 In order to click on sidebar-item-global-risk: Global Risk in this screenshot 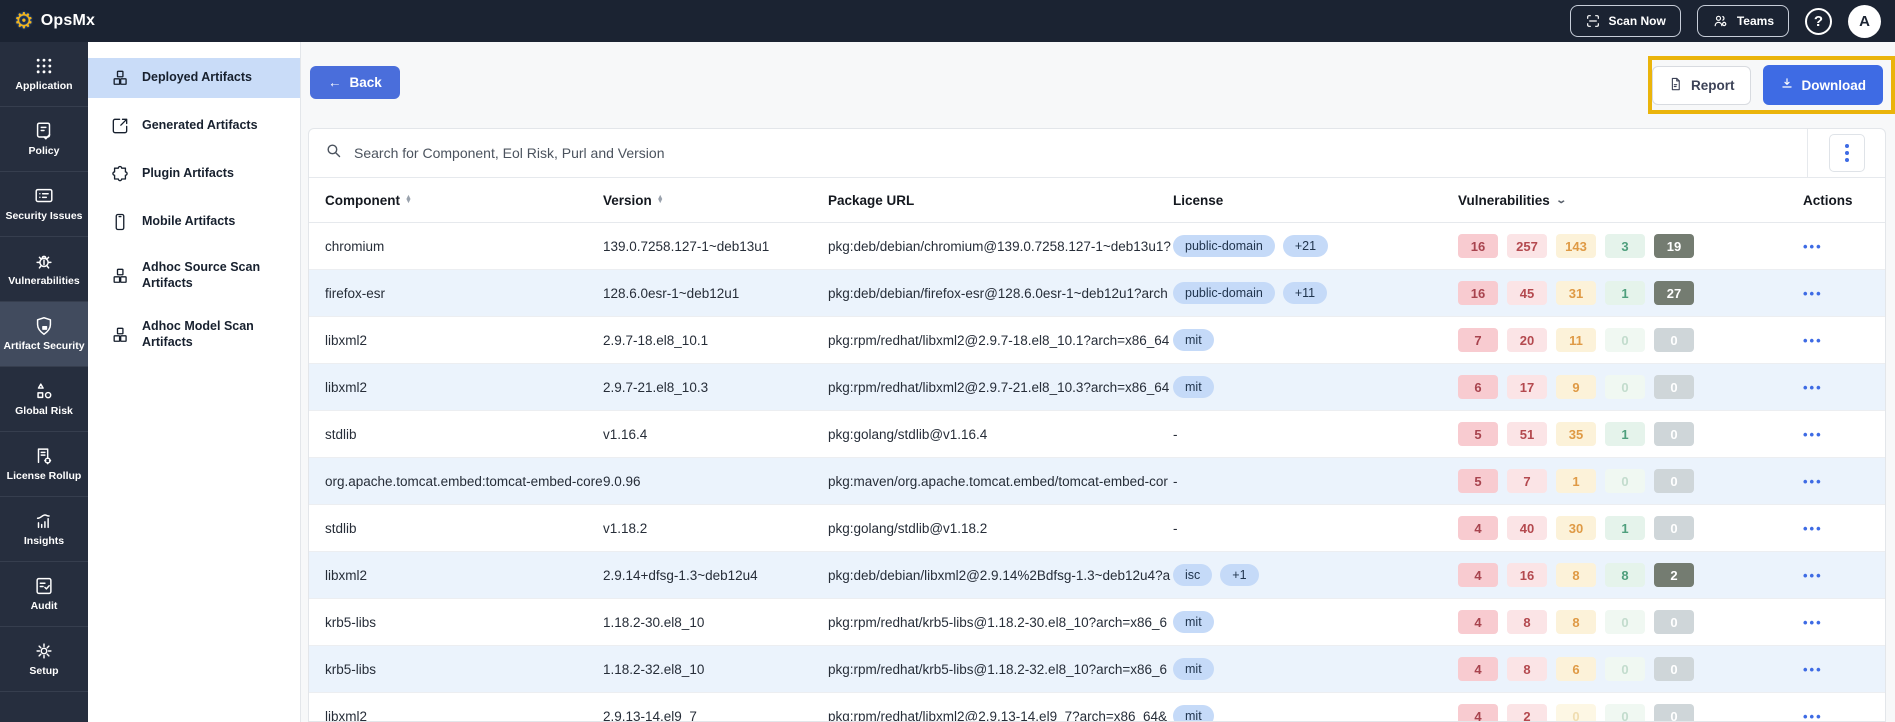, I will do `click(44, 399)`.